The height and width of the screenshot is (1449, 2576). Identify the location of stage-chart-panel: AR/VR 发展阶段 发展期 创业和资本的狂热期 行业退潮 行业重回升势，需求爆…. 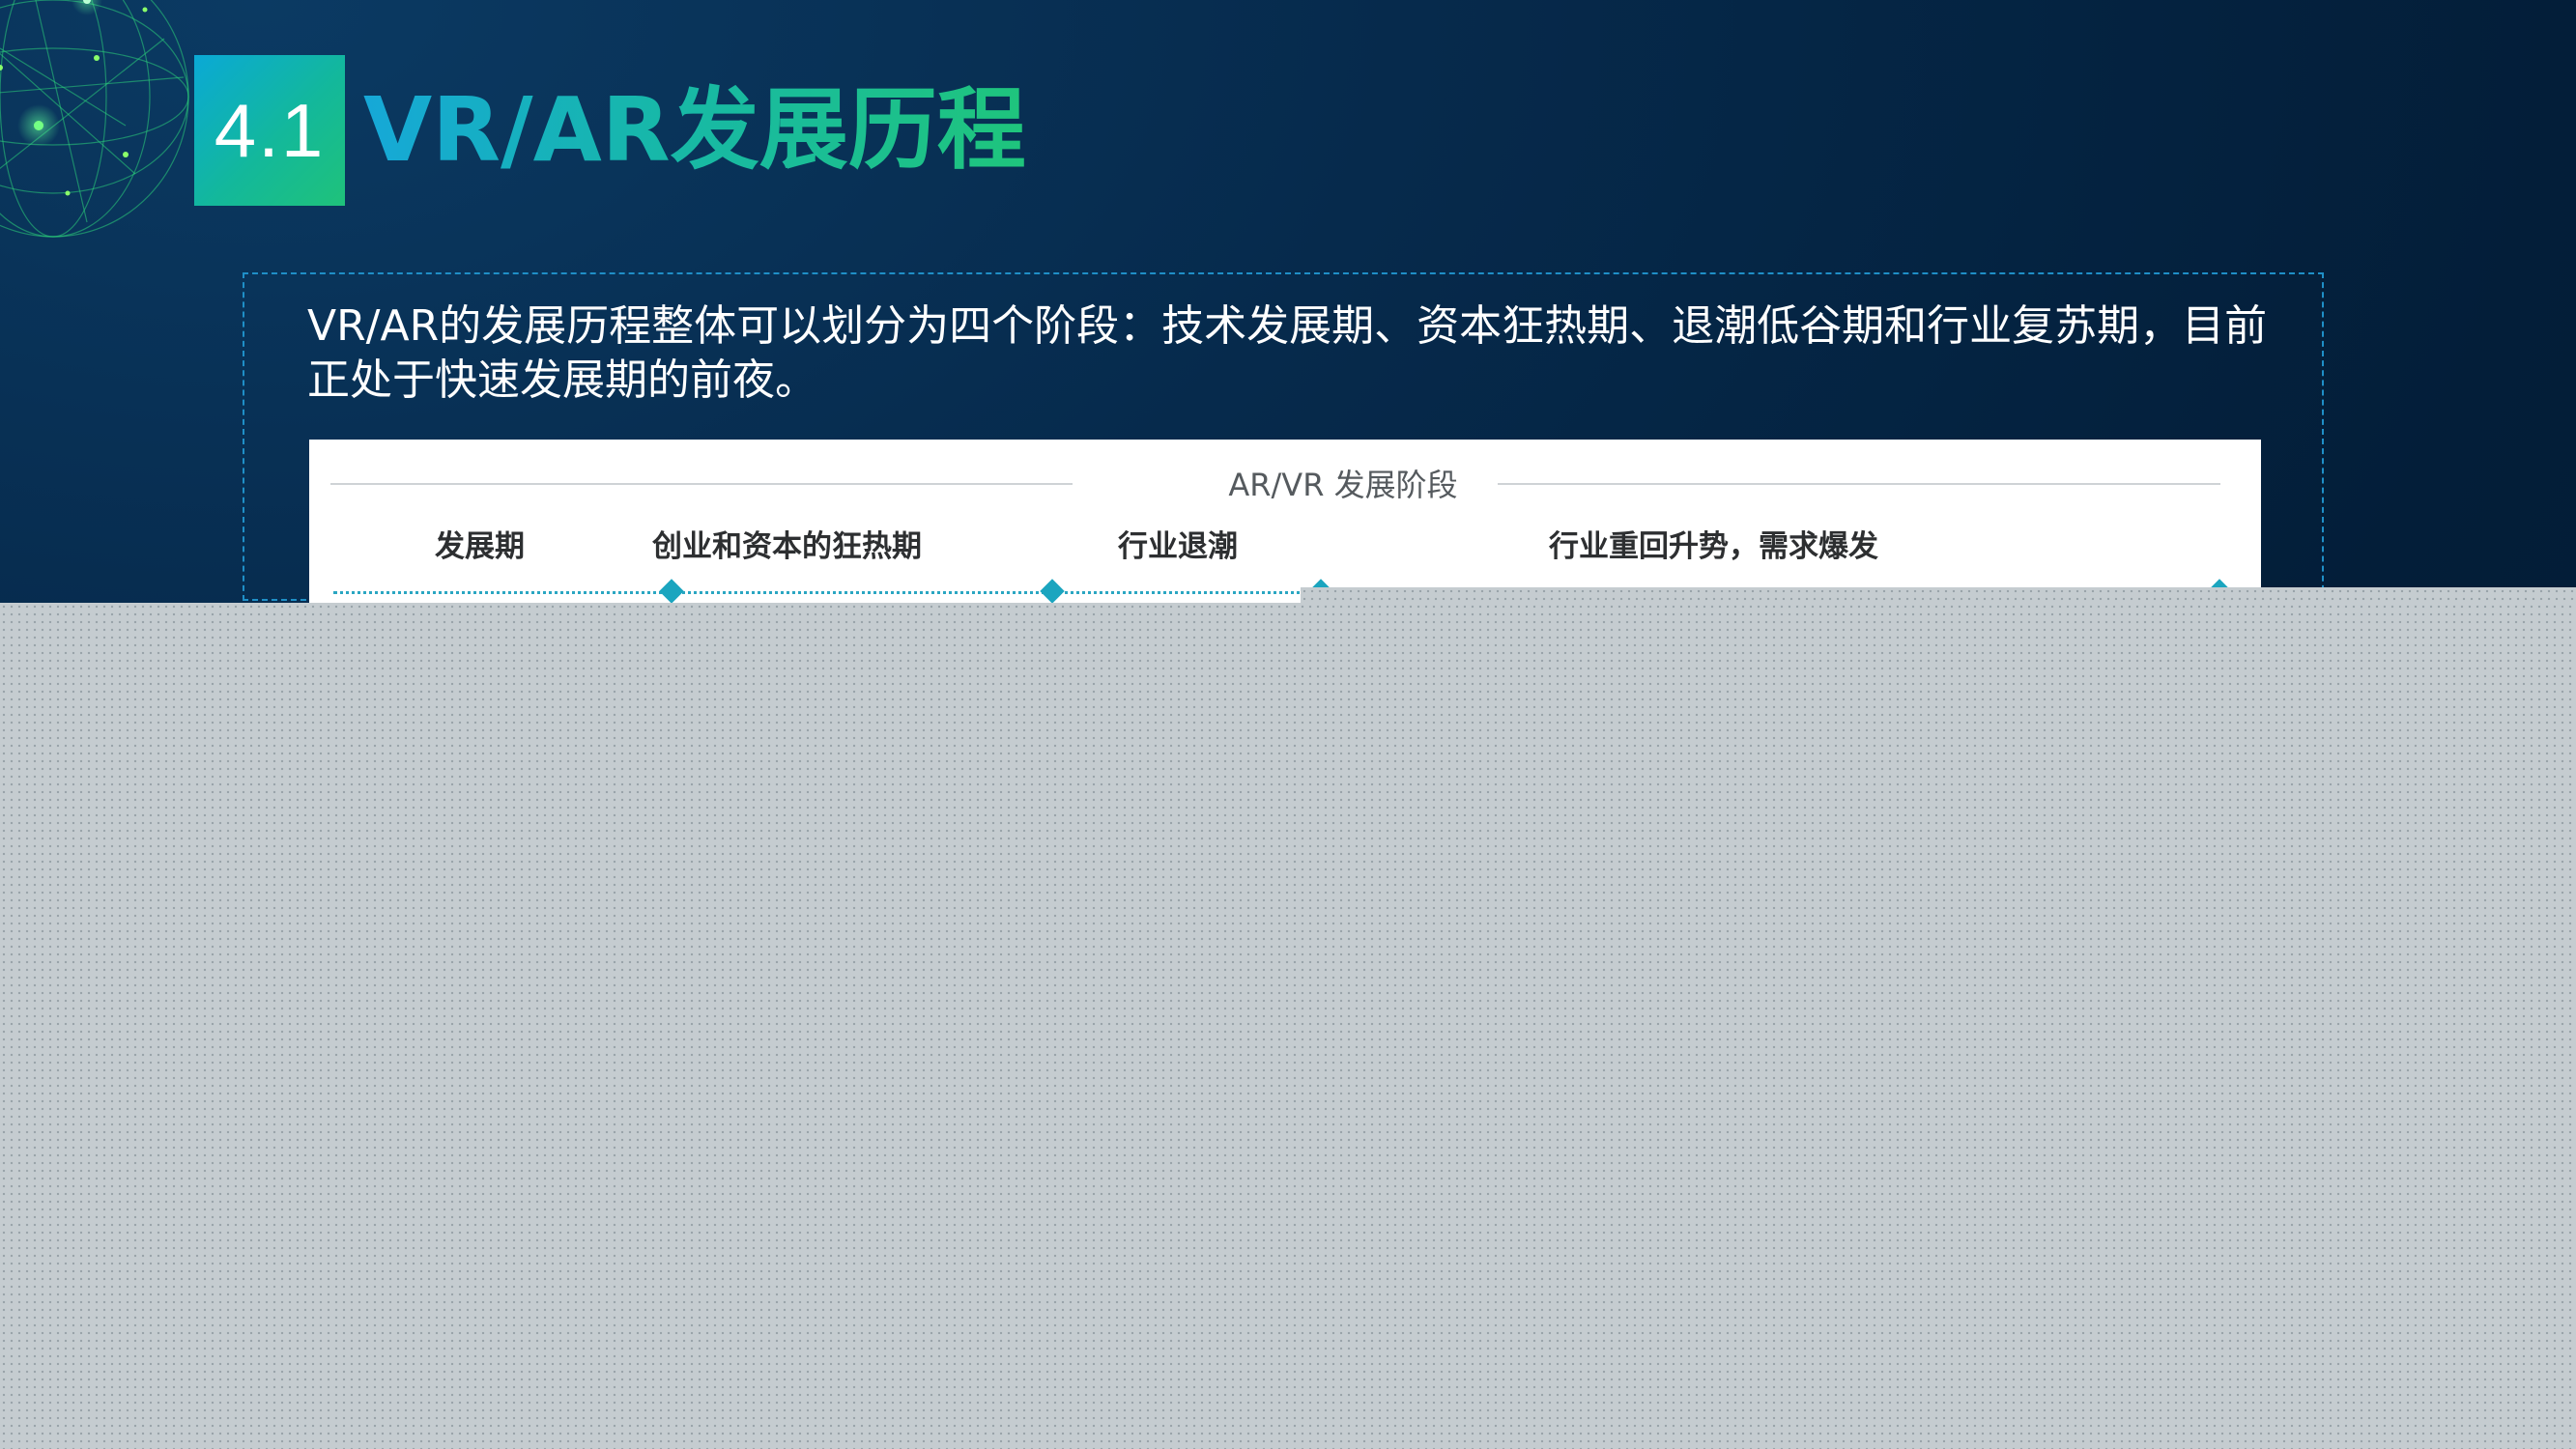
(1285, 522).